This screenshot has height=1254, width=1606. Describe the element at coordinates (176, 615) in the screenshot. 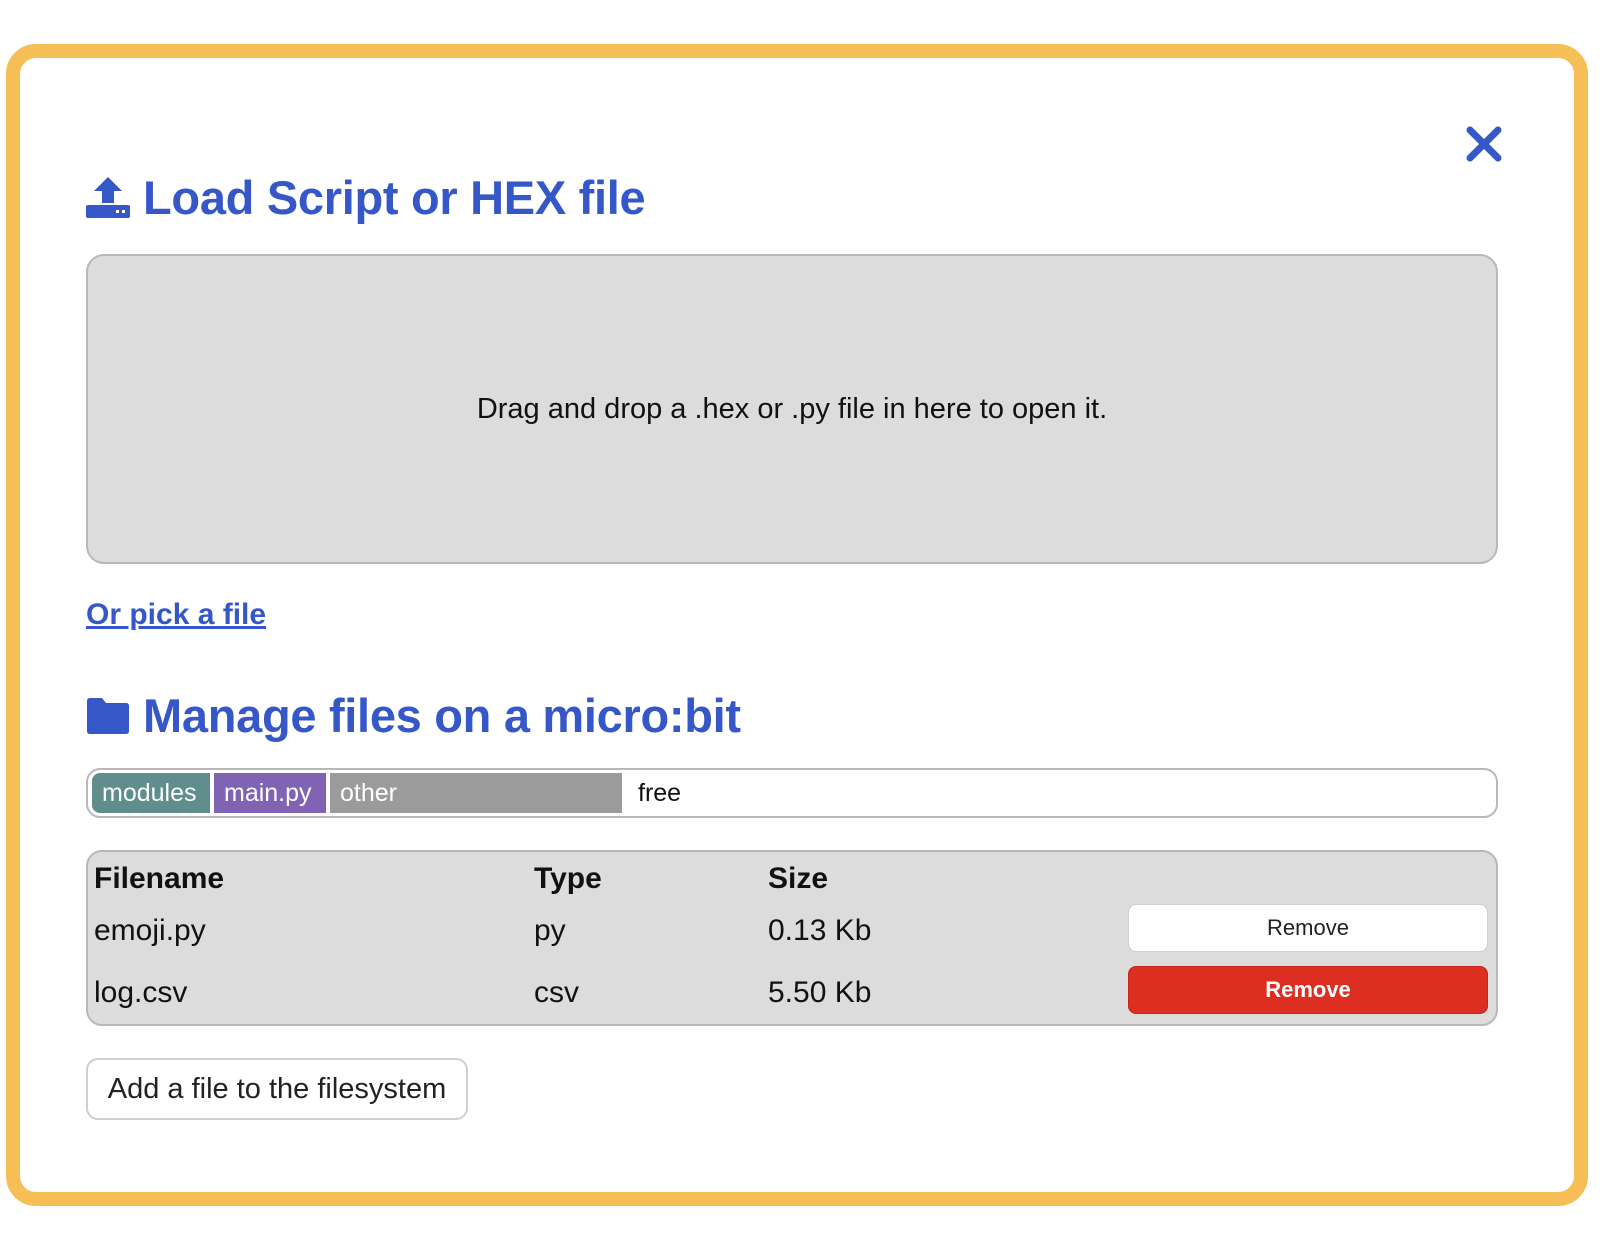

I see `pick-file-link: Or pick a file` at that location.